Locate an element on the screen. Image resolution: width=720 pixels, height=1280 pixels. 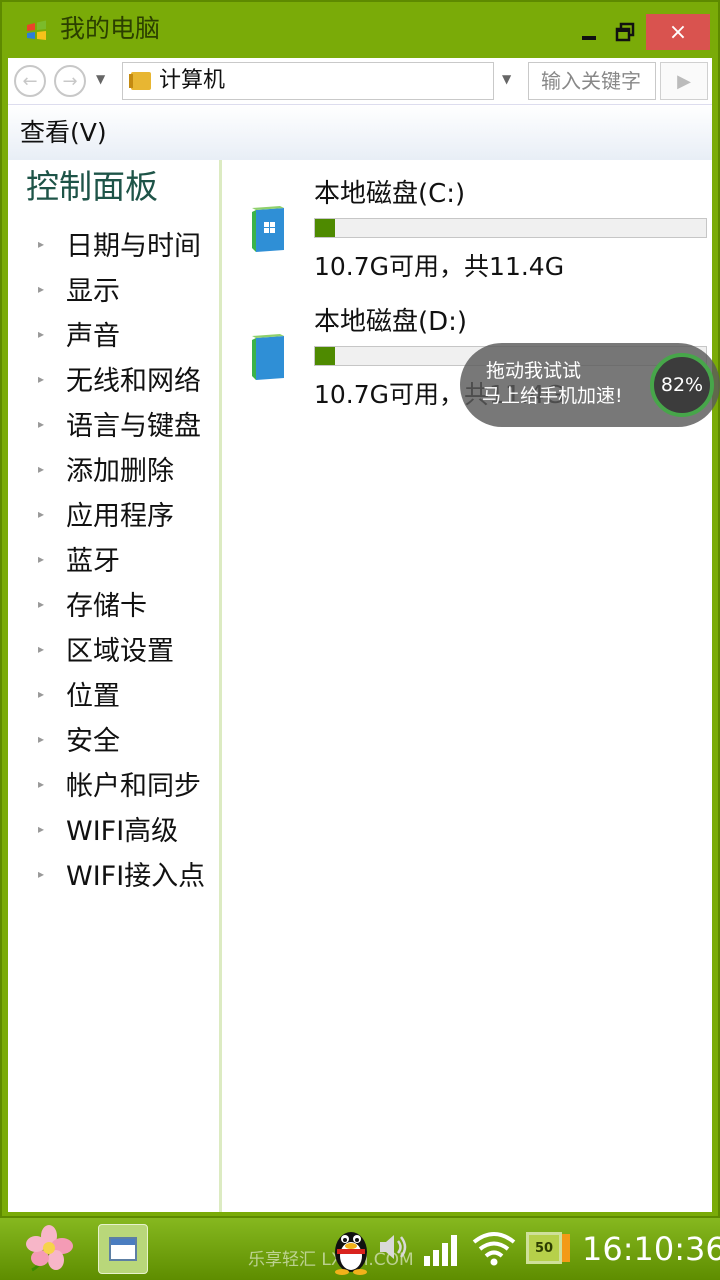
sidebar-item-label: 位置 is located at coordinates (93, 696).